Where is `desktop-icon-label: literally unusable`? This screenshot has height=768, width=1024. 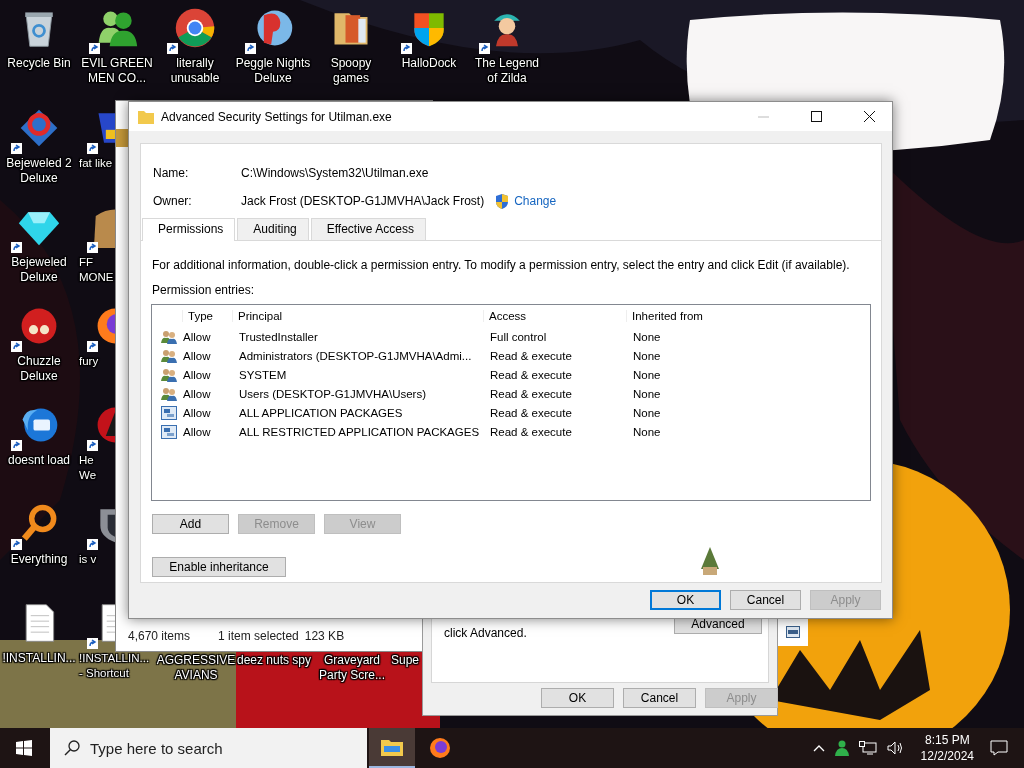 desktop-icon-label: literally unusable is located at coordinates (195, 71).